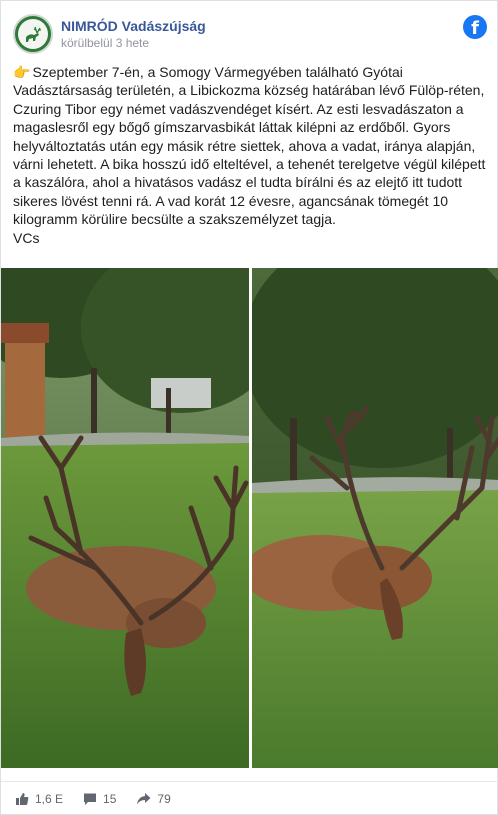  I want to click on page-name-link: NIMRÓD Vadászújság, so click(133, 26).